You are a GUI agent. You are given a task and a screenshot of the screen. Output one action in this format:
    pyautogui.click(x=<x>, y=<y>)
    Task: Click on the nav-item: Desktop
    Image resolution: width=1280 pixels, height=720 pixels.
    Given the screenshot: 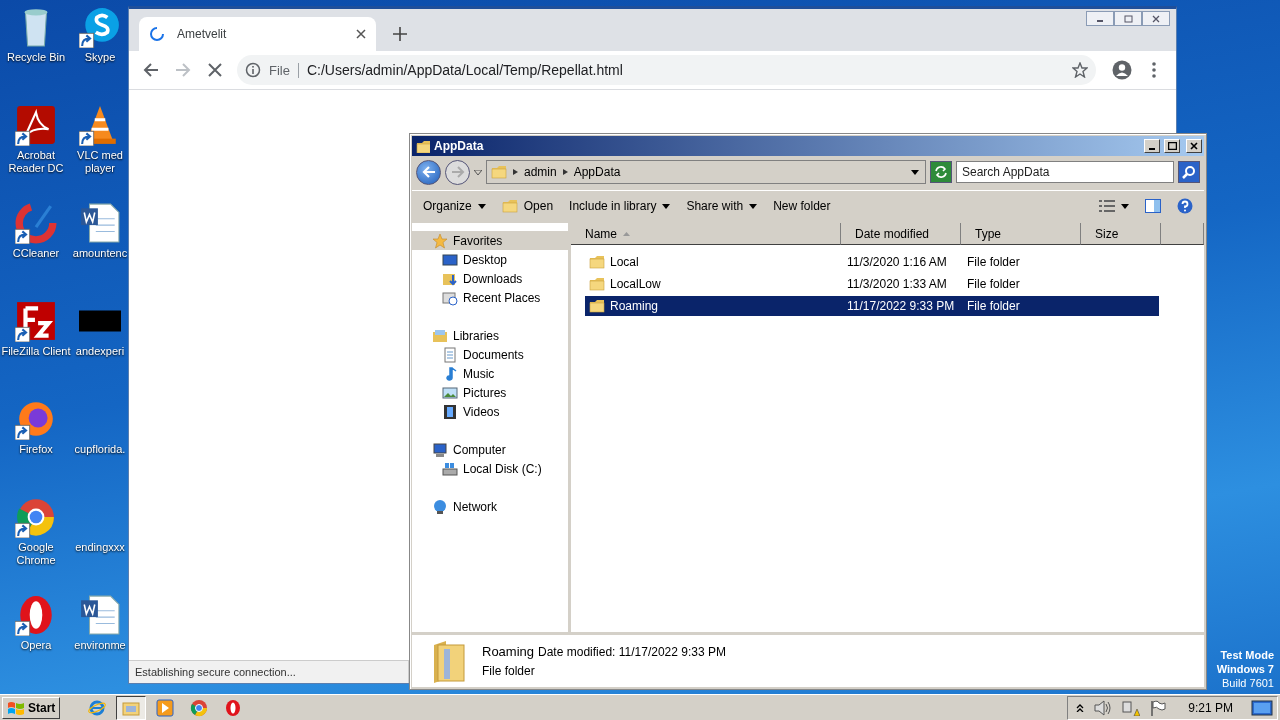 What is the action you would take?
    pyautogui.click(x=490, y=259)
    